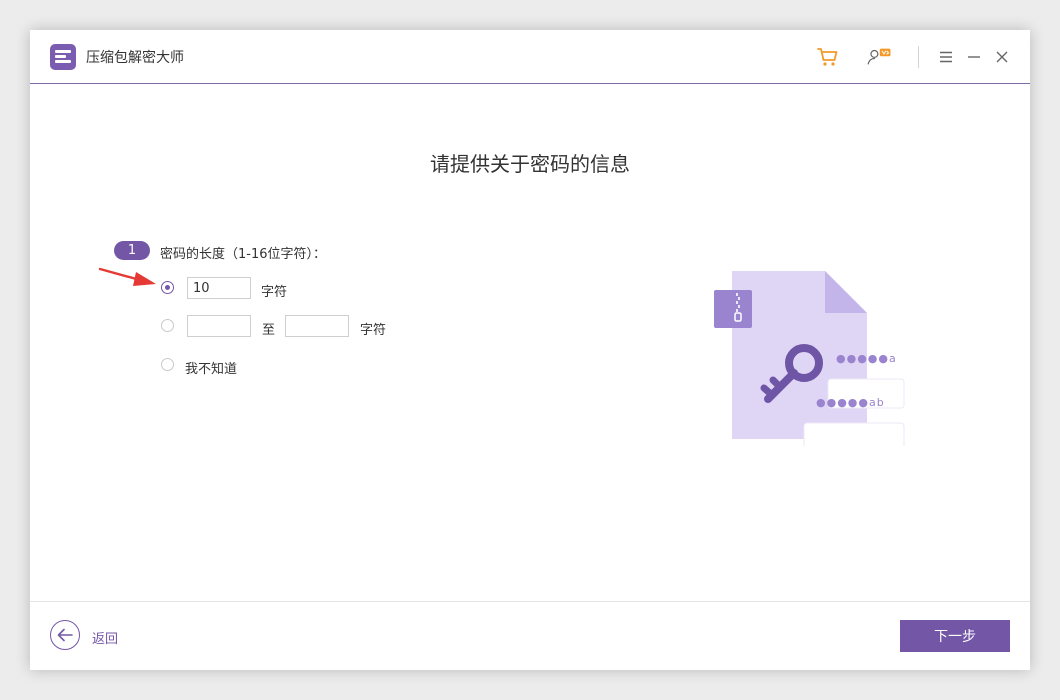 The height and width of the screenshot is (700, 1060). Describe the element at coordinates (918, 57) in the screenshot. I see `title-separator` at that location.